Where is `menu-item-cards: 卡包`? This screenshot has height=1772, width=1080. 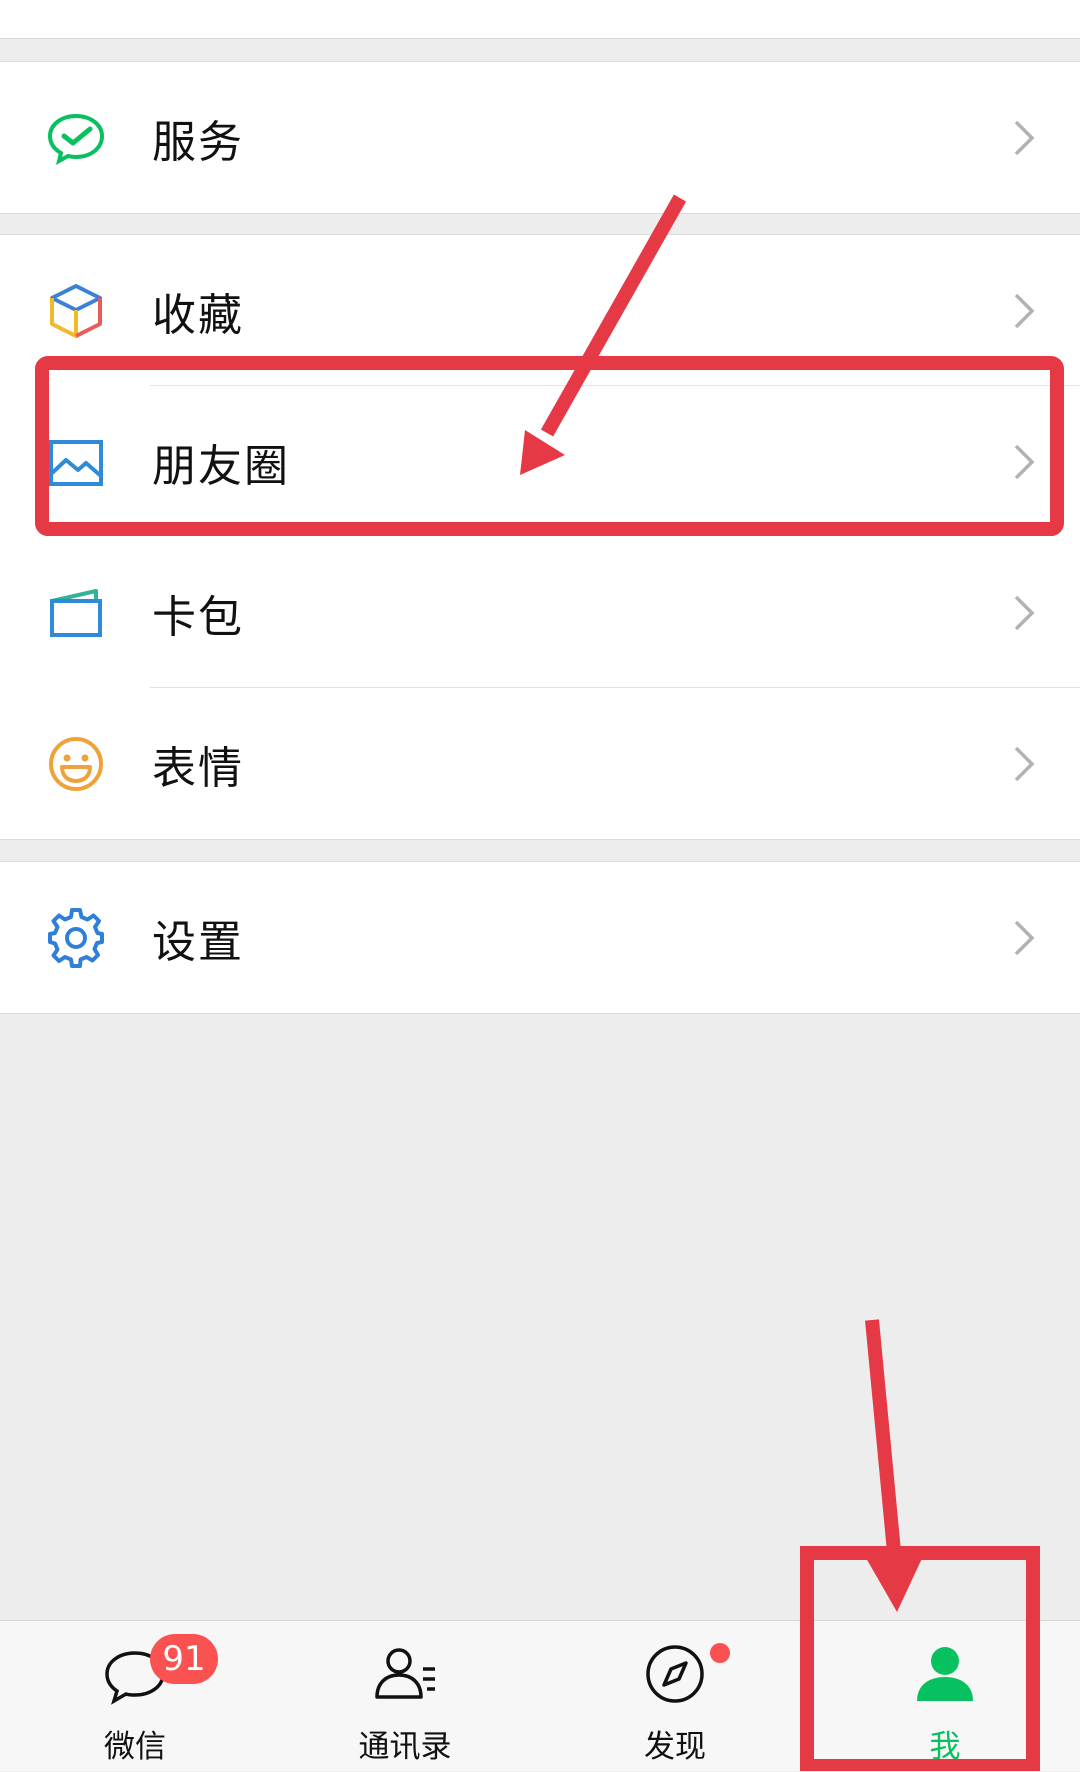
menu-item-cards: 卡包 is located at coordinates (540, 612).